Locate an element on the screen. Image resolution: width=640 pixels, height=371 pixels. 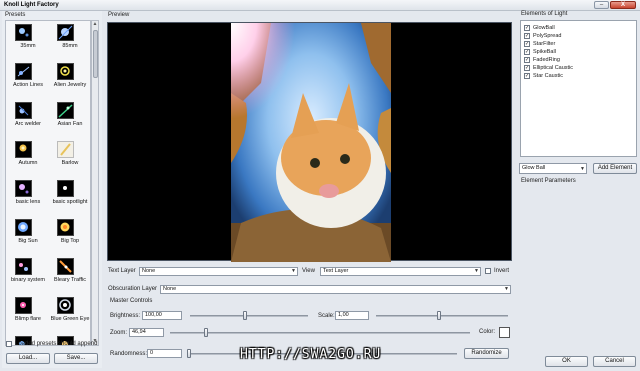
preset-label: Blue Green Eye is located at coordinates (70, 319).